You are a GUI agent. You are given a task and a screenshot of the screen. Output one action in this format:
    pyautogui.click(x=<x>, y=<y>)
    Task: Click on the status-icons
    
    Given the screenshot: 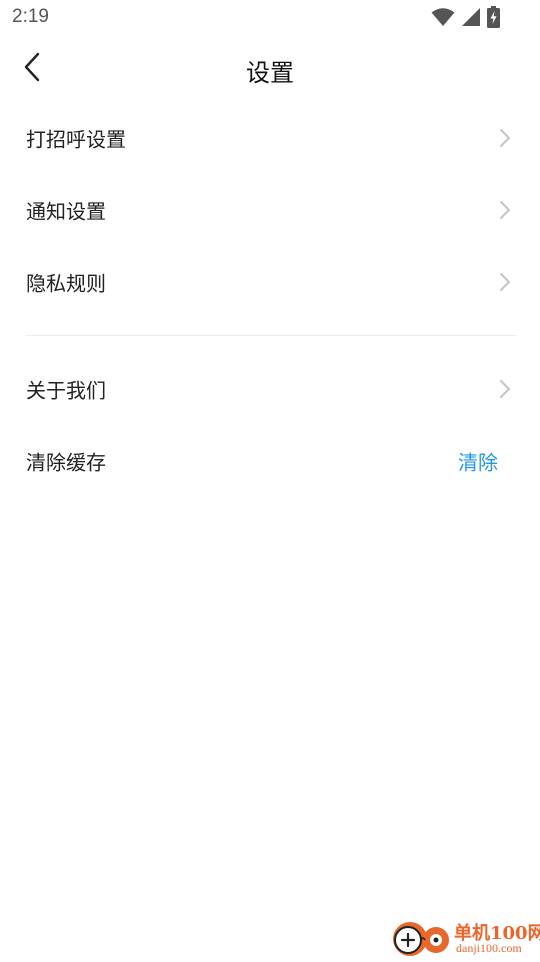 What is the action you would take?
    pyautogui.click(x=465, y=17)
    